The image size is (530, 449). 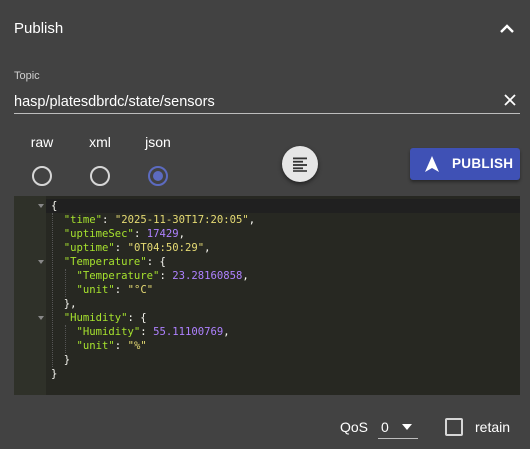 What do you see at coordinates (188, 332) in the screenshot?
I see `code-token: 55.11100769` at bounding box center [188, 332].